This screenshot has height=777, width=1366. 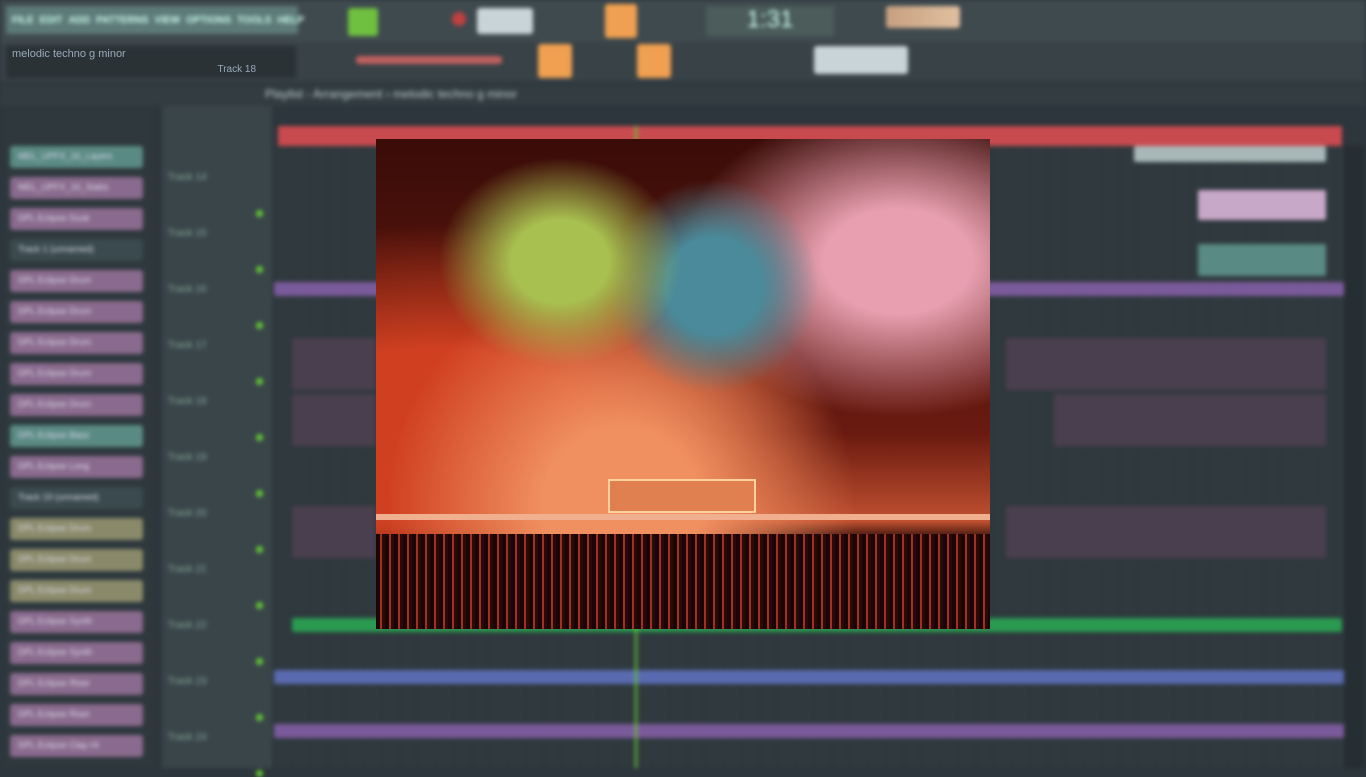 I want to click on draw-button, so click(x=654, y=61).